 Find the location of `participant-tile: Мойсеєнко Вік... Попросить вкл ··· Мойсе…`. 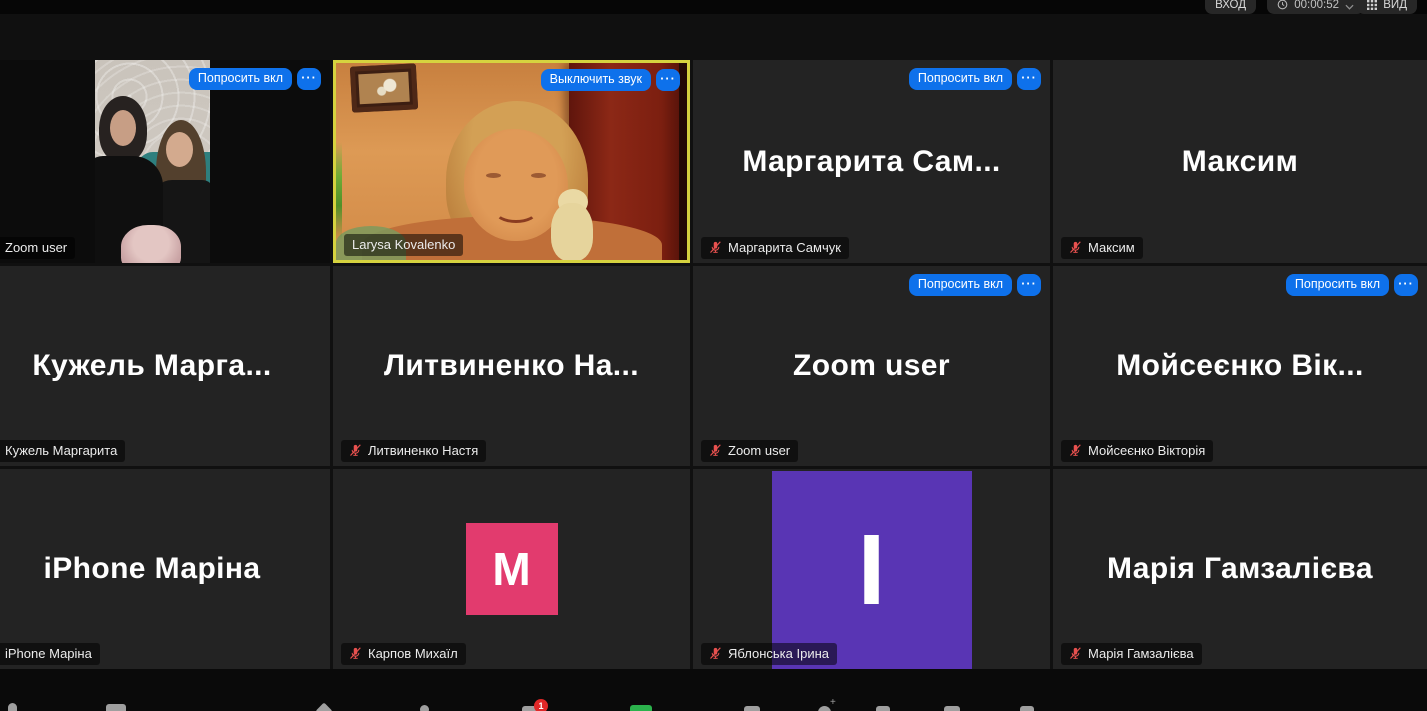

participant-tile: Мойсеєнко Вік... Попросить вкл ··· Мойсе… is located at coordinates (1240, 366).